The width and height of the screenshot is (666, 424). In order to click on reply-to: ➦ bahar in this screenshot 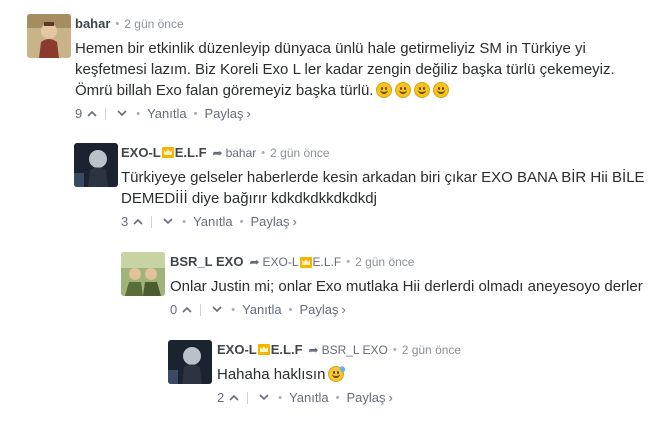, I will do `click(235, 153)`.